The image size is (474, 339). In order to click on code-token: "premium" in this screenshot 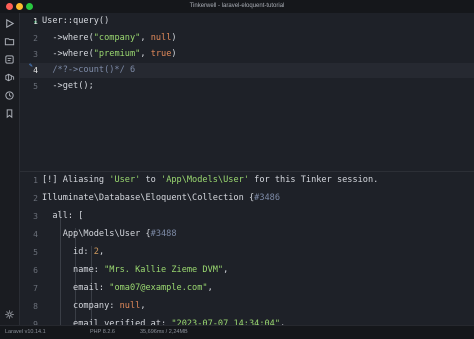, I will do `click(117, 54)`.